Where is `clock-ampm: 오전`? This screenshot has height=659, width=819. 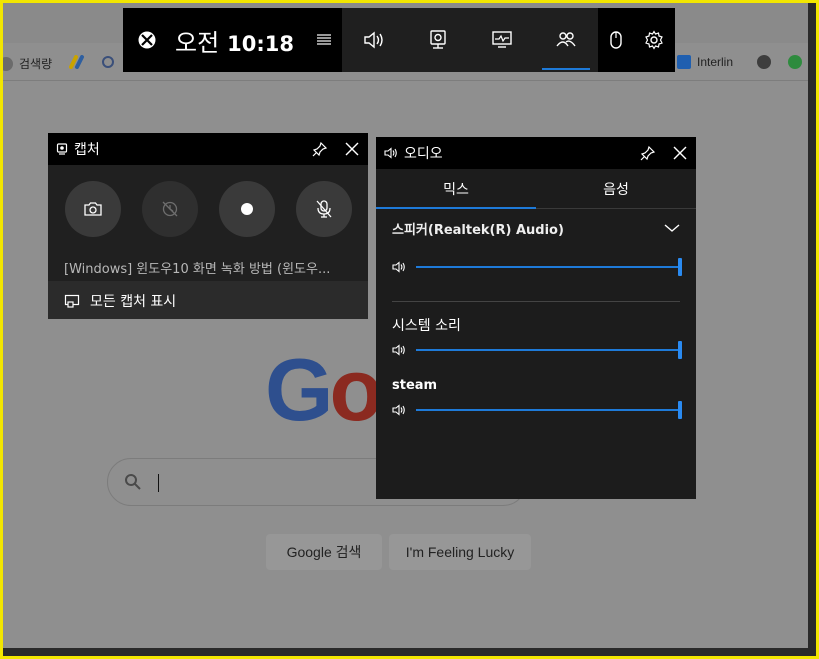 clock-ampm: 오전 is located at coordinates (197, 42).